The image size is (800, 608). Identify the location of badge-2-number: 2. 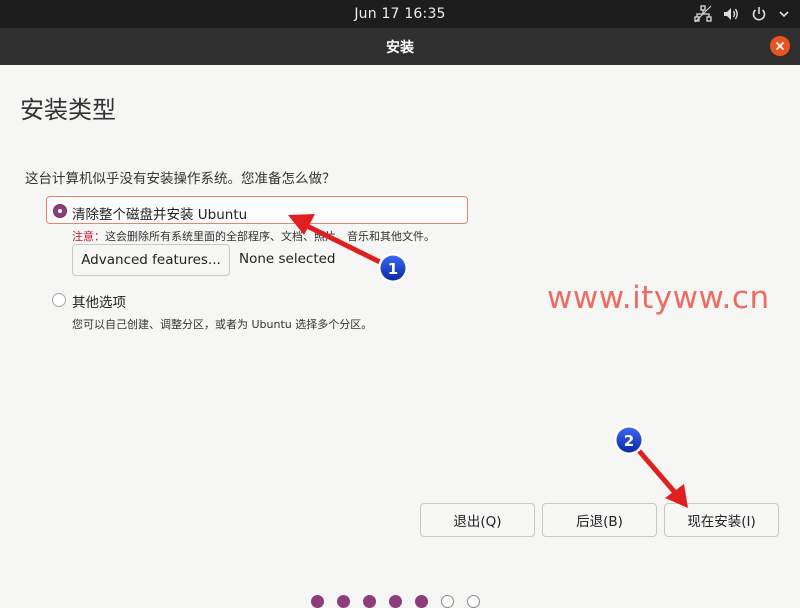
(629, 441).